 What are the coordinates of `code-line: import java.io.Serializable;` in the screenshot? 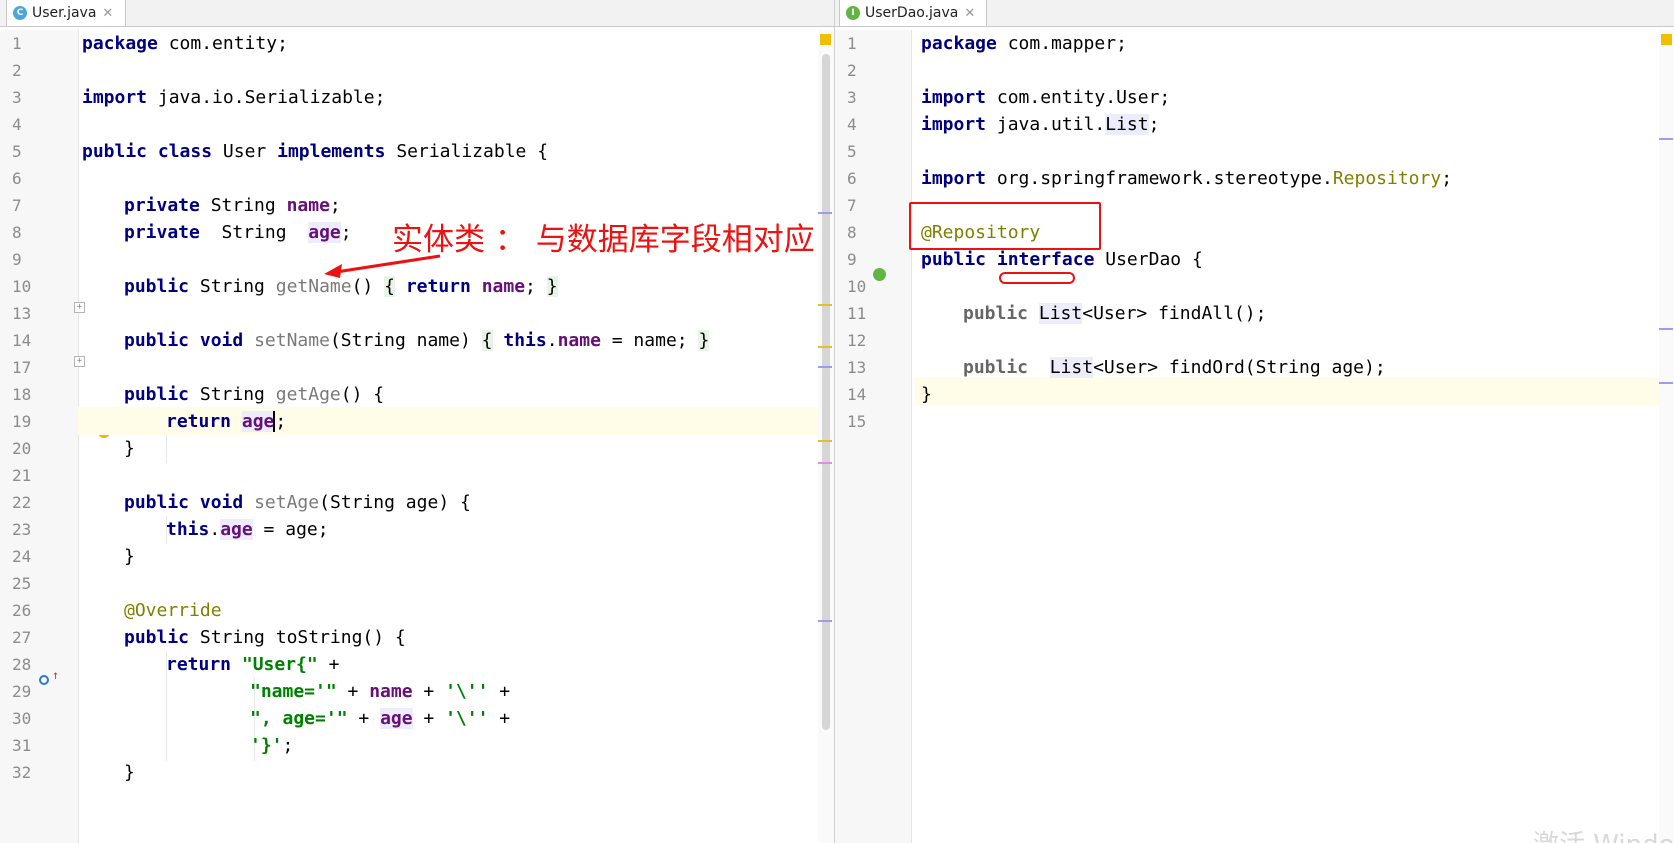 It's located at (234, 97).